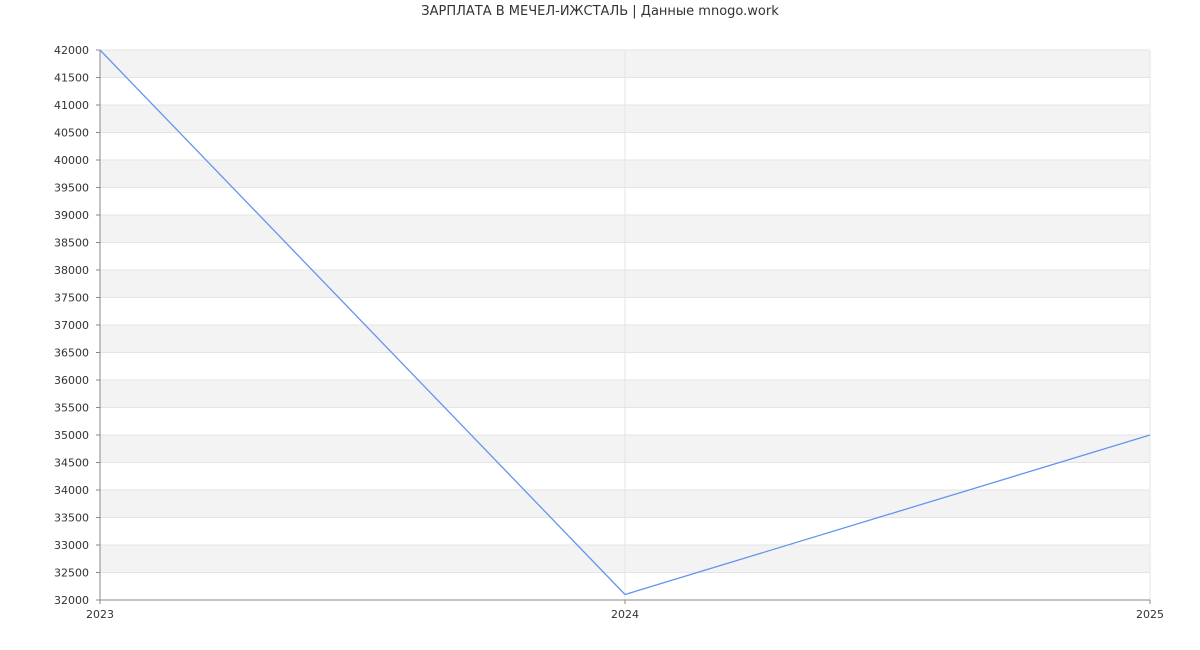 The height and width of the screenshot is (650, 1200). What do you see at coordinates (71, 78) in the screenshot?
I see `y-tick-label: 41500` at bounding box center [71, 78].